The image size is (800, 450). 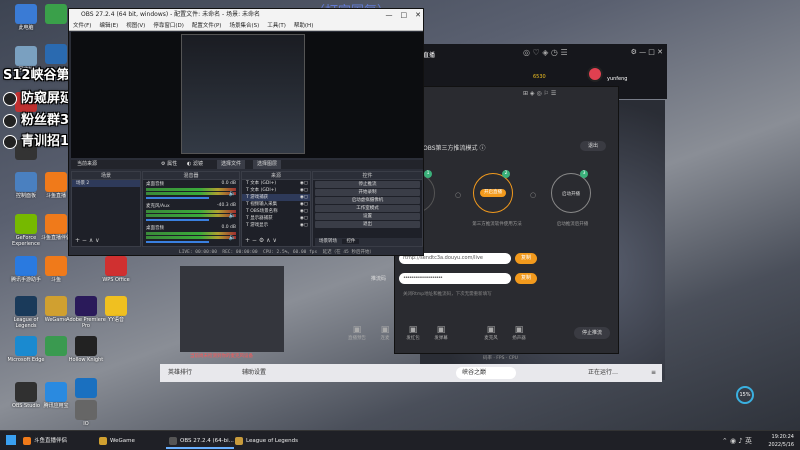 I want to click on control-button: 启动虚拟摄像机, so click(x=367, y=200).